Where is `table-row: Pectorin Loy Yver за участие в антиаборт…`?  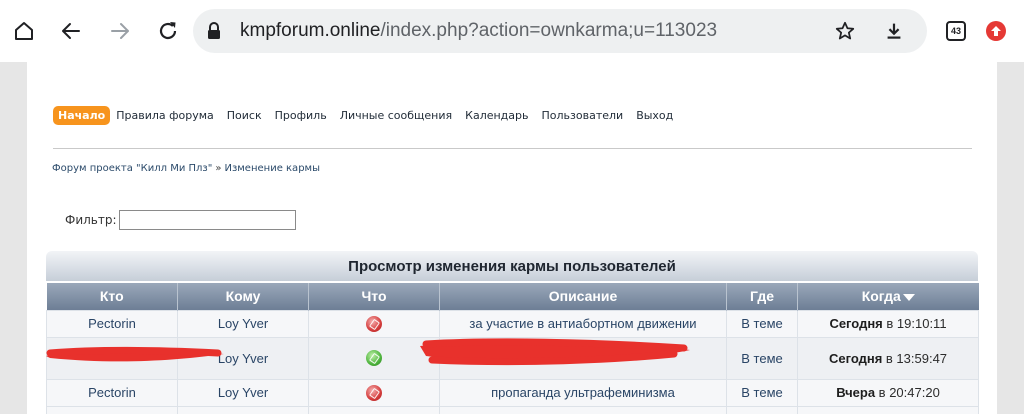 table-row: Pectorin Loy Yver за участие в антиаборт… is located at coordinates (512, 323).